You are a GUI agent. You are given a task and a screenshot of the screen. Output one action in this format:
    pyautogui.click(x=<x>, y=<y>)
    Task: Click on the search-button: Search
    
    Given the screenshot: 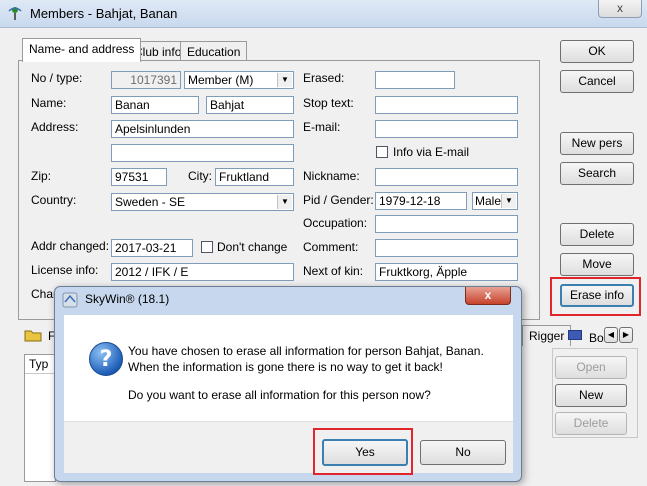 What is the action you would take?
    pyautogui.click(x=597, y=173)
    